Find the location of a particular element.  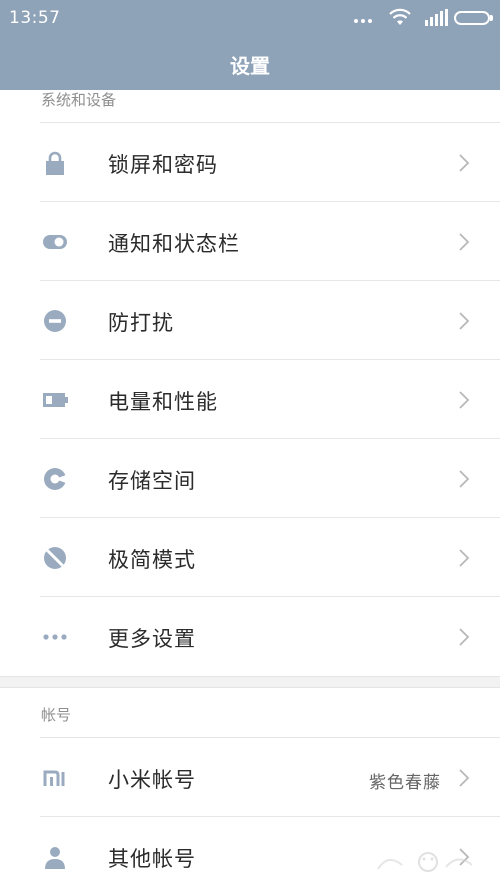

mi-logo-icon is located at coordinates (54, 778).